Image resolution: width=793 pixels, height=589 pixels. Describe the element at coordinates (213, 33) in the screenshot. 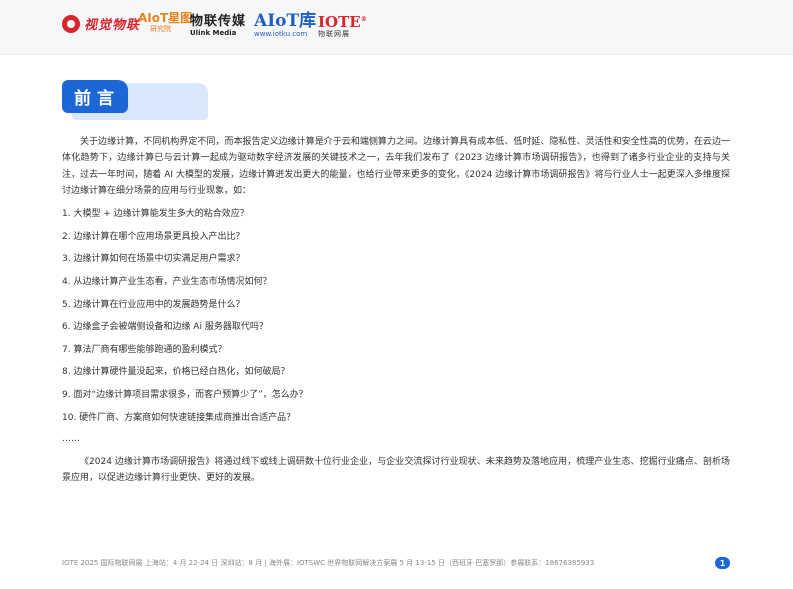

I see `ulink-media-logo-text: Ulink Media` at that location.